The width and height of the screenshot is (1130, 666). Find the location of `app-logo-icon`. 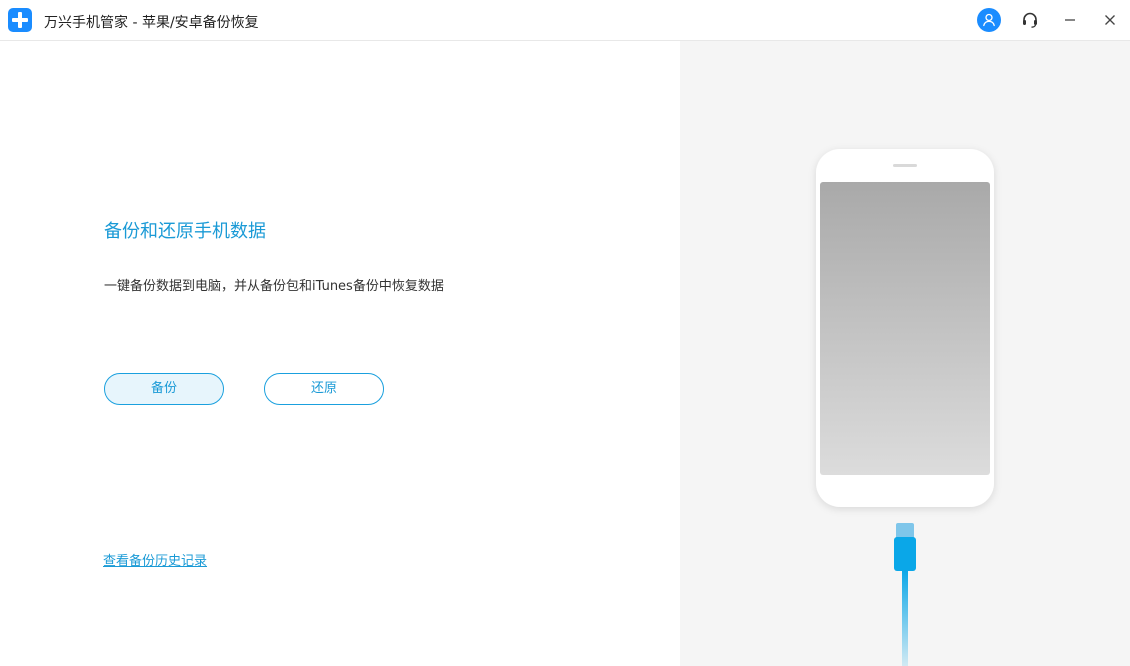

app-logo-icon is located at coordinates (20, 20).